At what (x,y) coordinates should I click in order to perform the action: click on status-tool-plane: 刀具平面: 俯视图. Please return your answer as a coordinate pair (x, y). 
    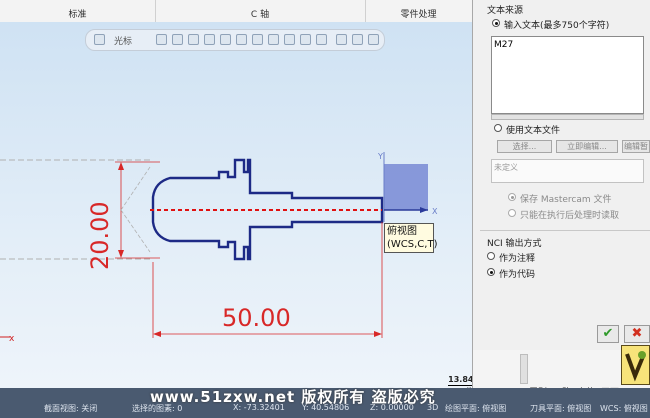
    Looking at the image, I should click on (560, 408).